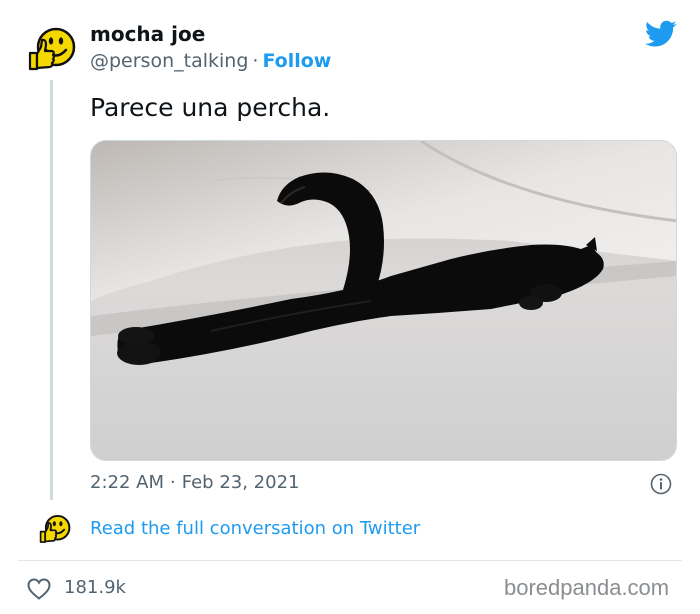  Describe the element at coordinates (39, 589) in the screenshot. I see `heart-icon` at that location.